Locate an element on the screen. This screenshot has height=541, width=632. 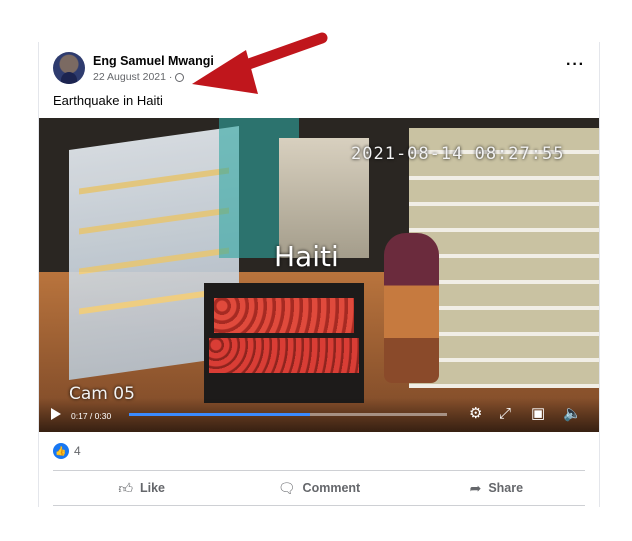
arrow-shape is located at coordinates (260, 63).